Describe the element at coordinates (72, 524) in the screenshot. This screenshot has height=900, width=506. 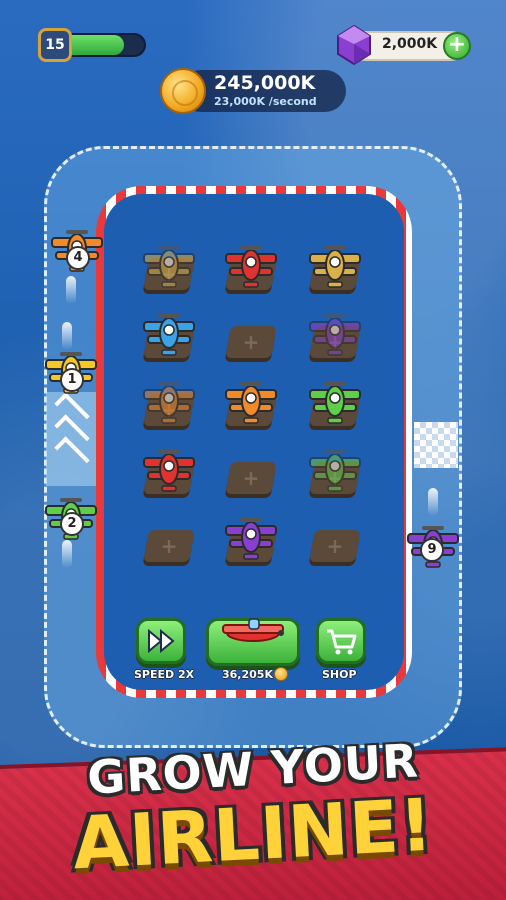
I see `plane-level-badge: 2` at that location.